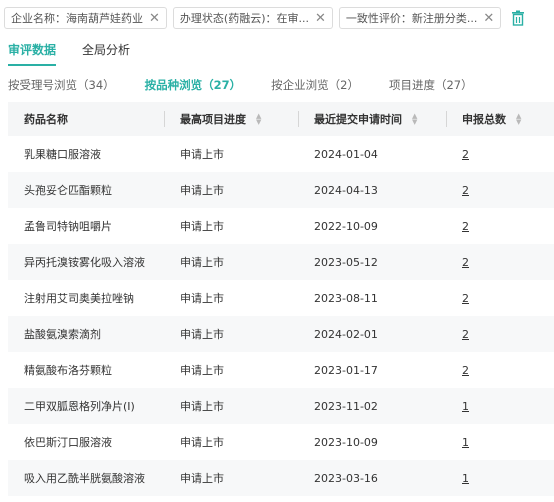 The width and height of the screenshot is (554, 502). I want to click on column-header-latest-date: 最近提交申请时间 ▲ ▼, so click(372, 119).